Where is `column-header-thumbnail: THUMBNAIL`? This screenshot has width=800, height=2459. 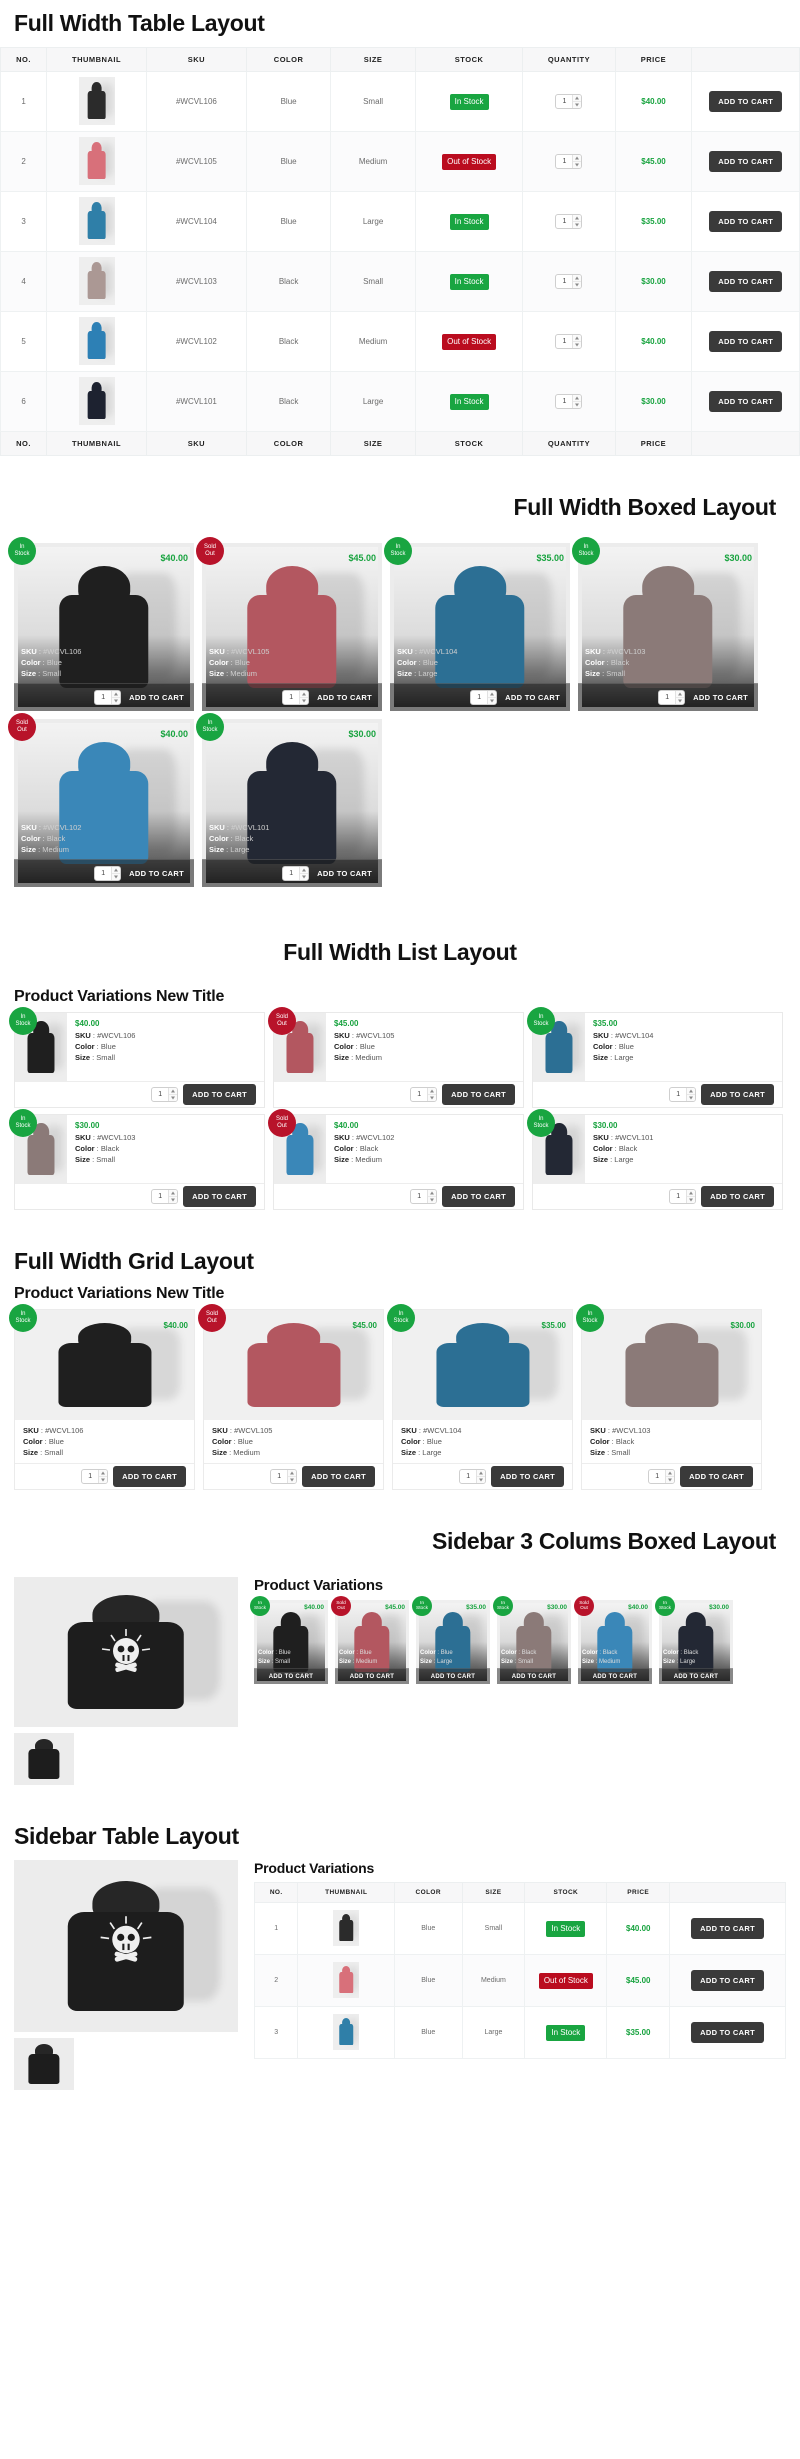 column-header-thumbnail: THUMBNAIL is located at coordinates (346, 1892).